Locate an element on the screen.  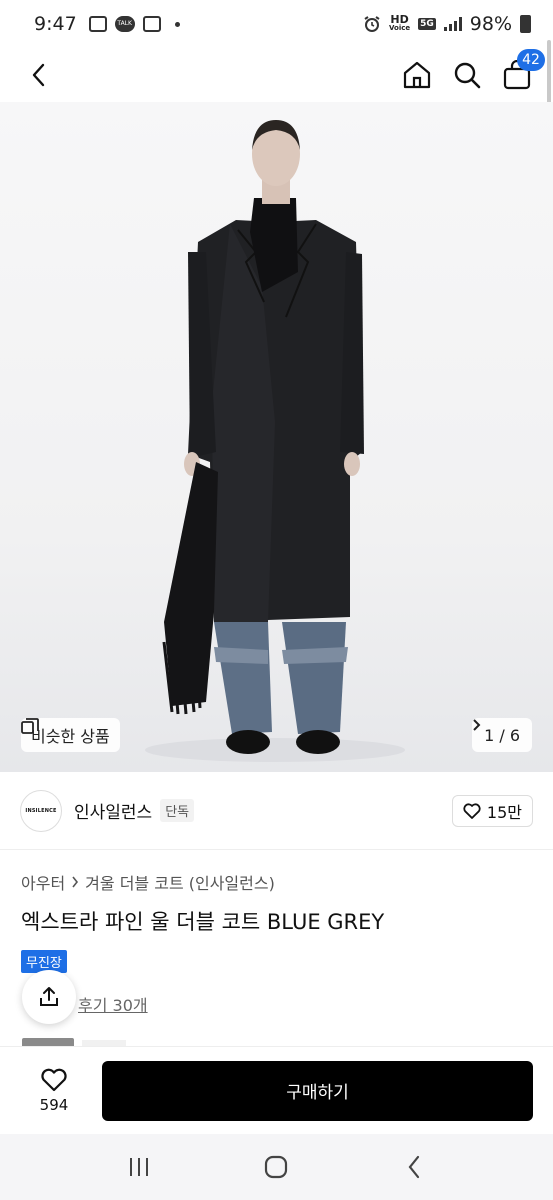
status-right: HD Voice 5G 98% is located at coordinates (447, 24).